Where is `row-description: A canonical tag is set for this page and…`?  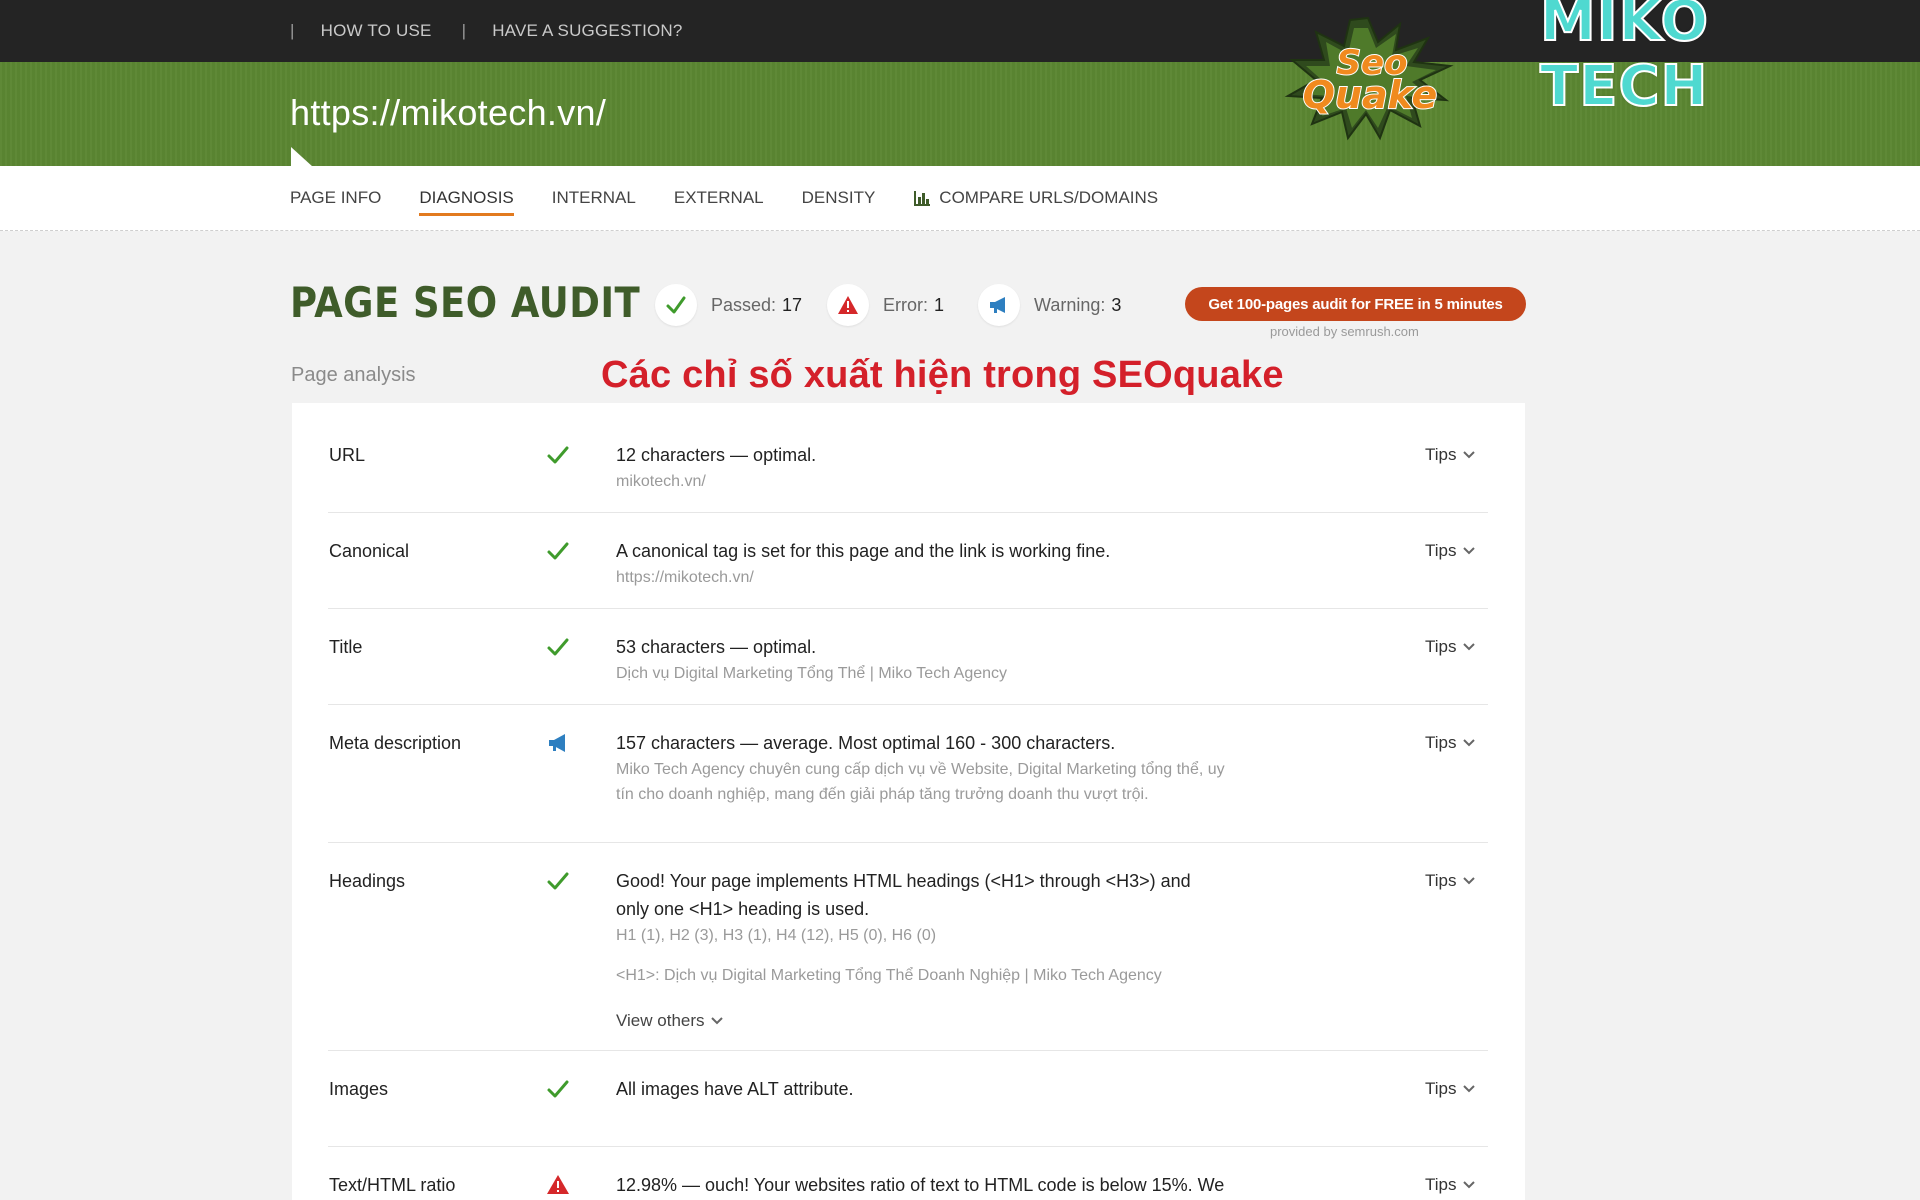
row-description: A canonical tag is set for this page and… is located at coordinates (996, 563).